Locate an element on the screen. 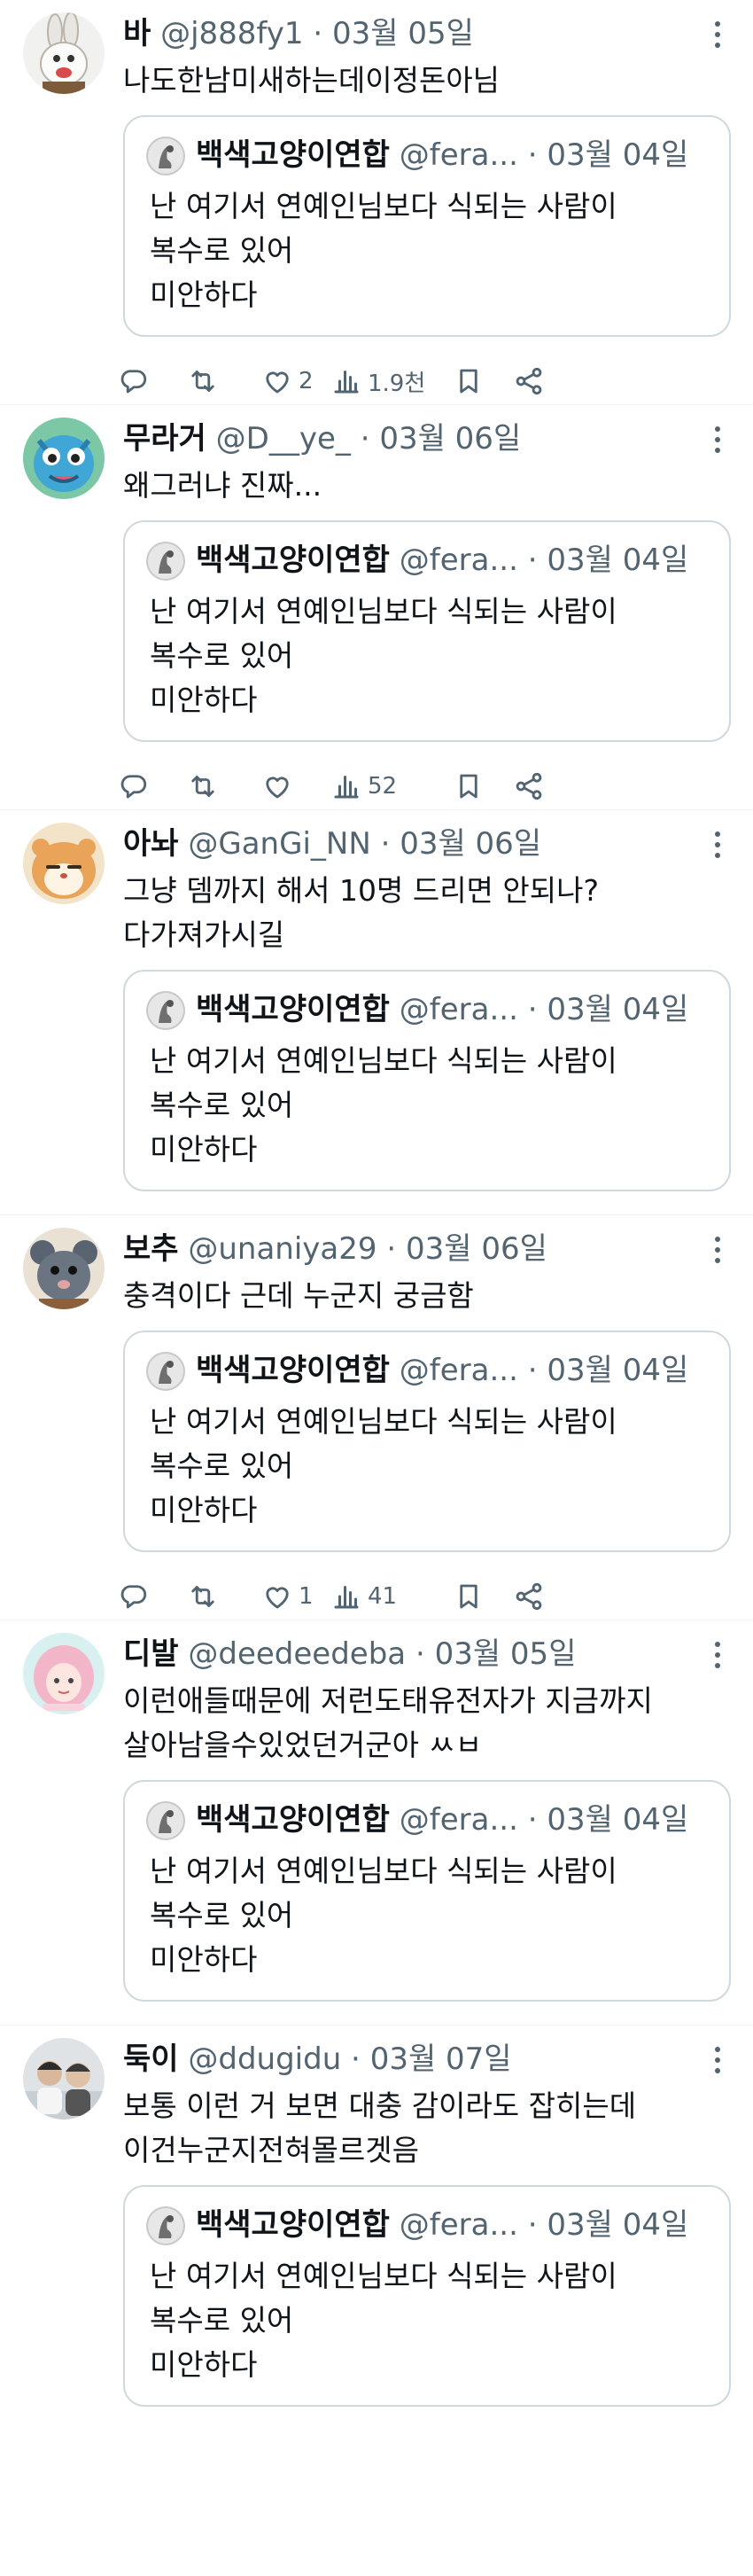 Image resolution: width=753 pixels, height=2576 pixels. views-count: 52 is located at coordinates (383, 786).